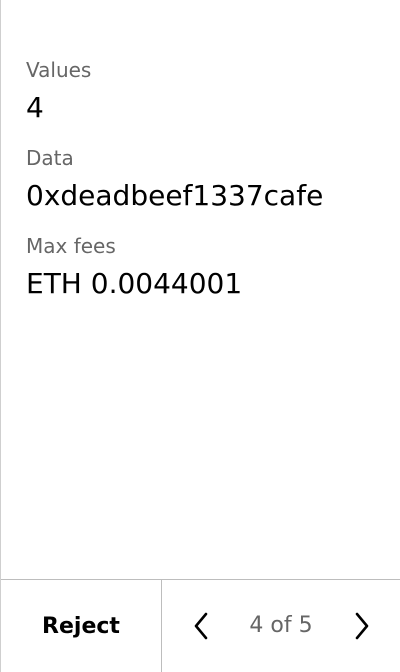  Describe the element at coordinates (58, 91) in the screenshot. I see `values-field: Values 4` at that location.